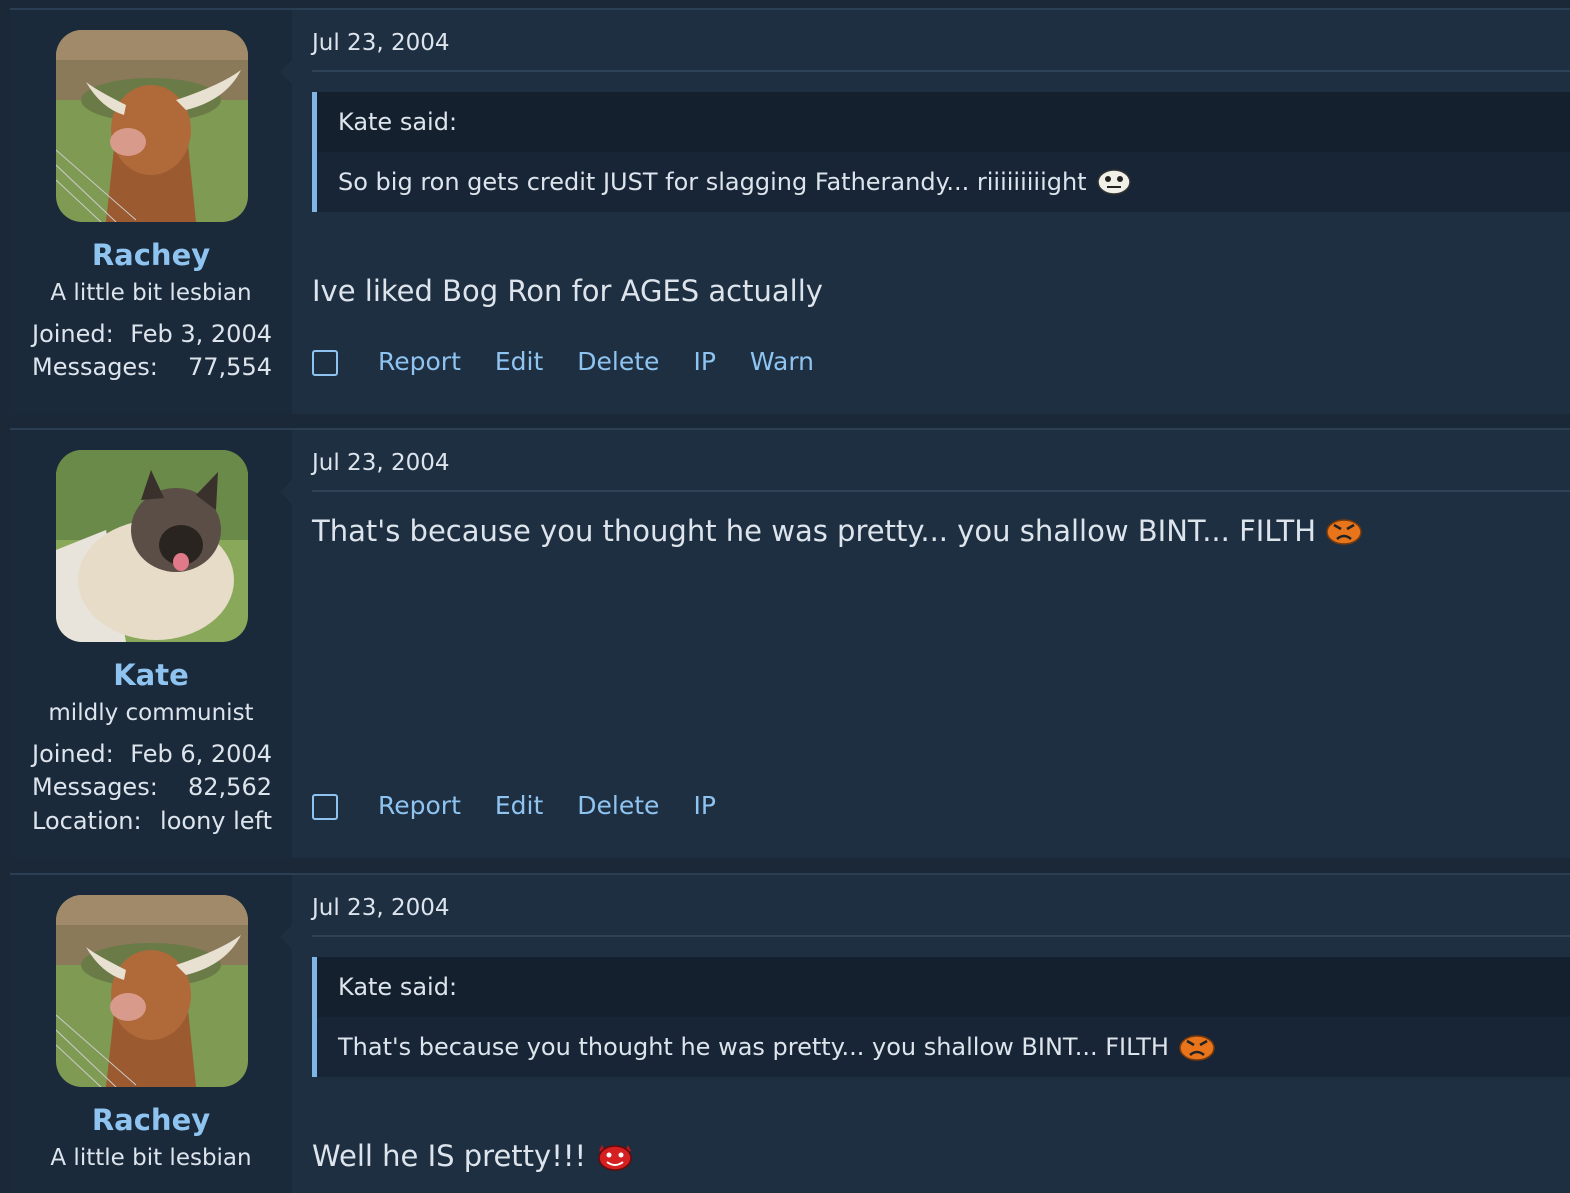 Image resolution: width=1570 pixels, height=1193 pixels. Describe the element at coordinates (782, 361) in the screenshot. I see `warn-link: Warn` at that location.